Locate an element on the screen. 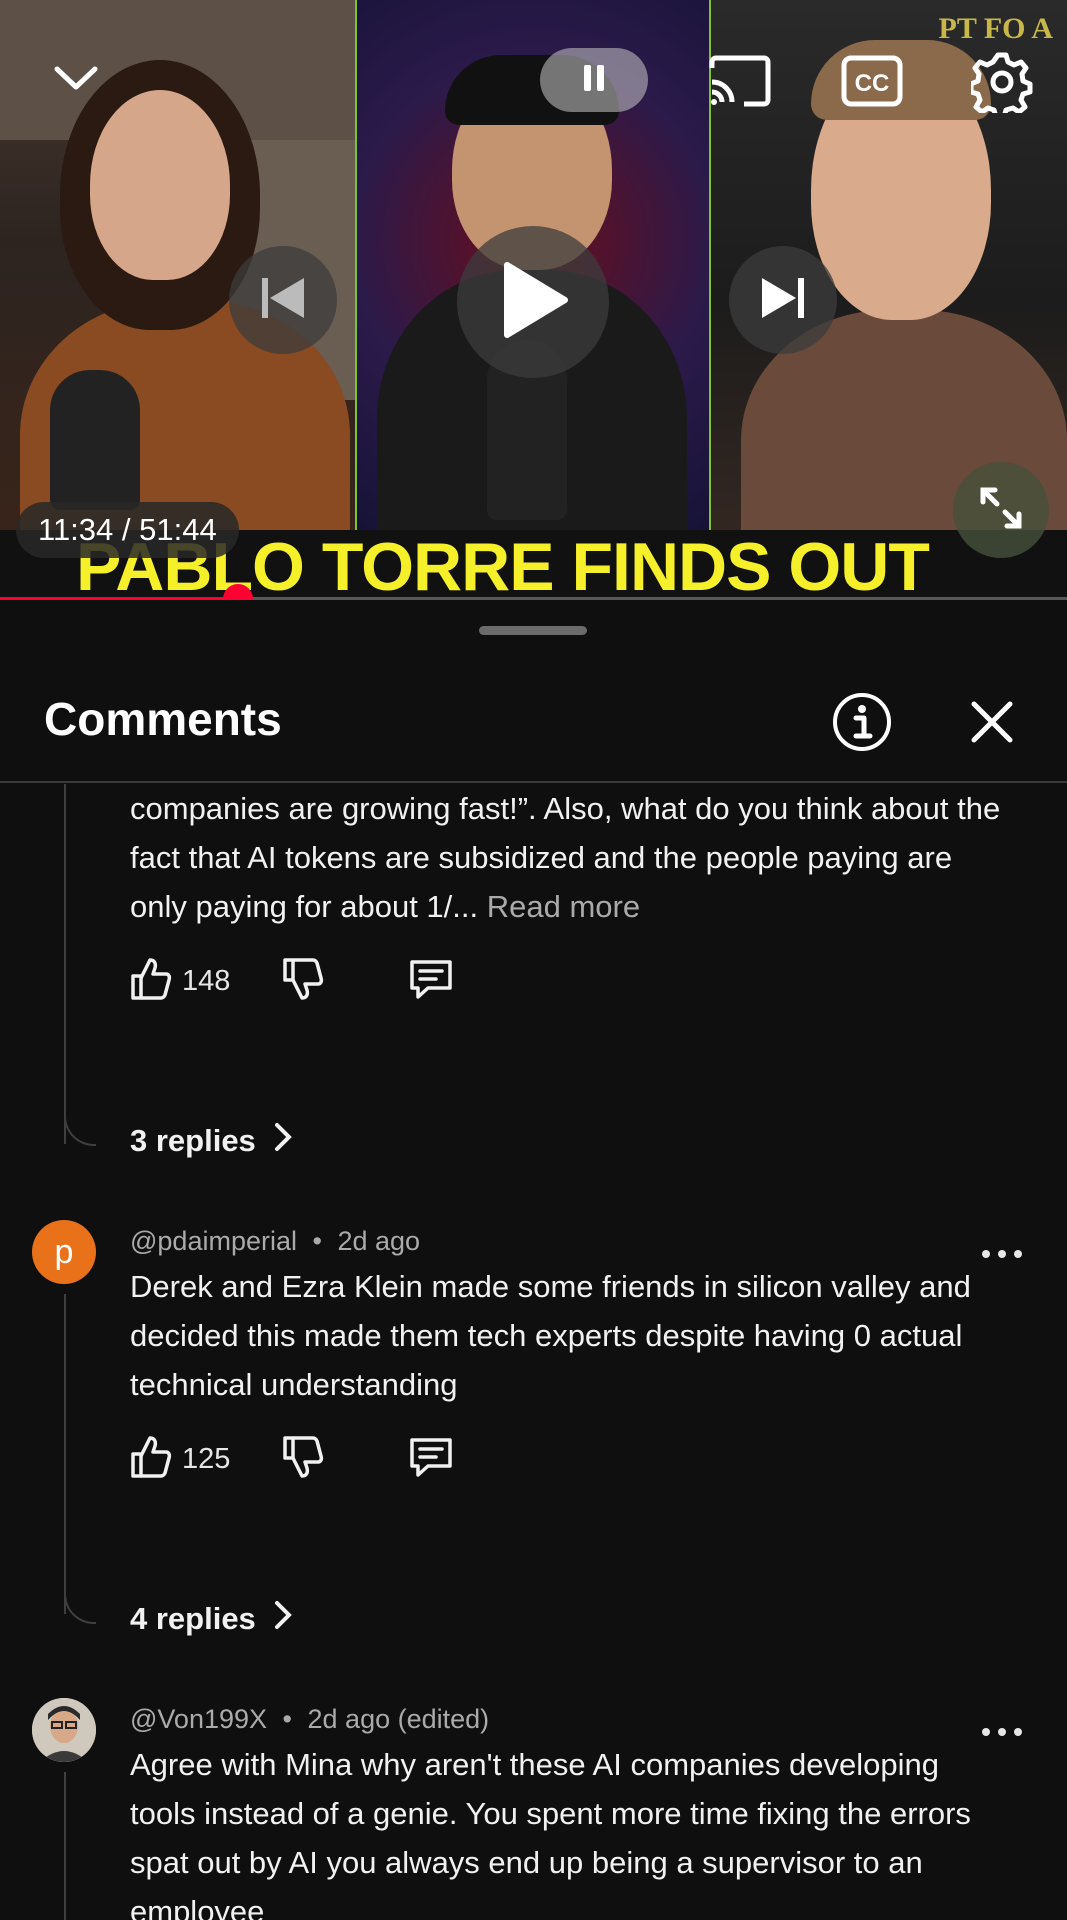  replies-toggle: 3 replies is located at coordinates (211, 1141).